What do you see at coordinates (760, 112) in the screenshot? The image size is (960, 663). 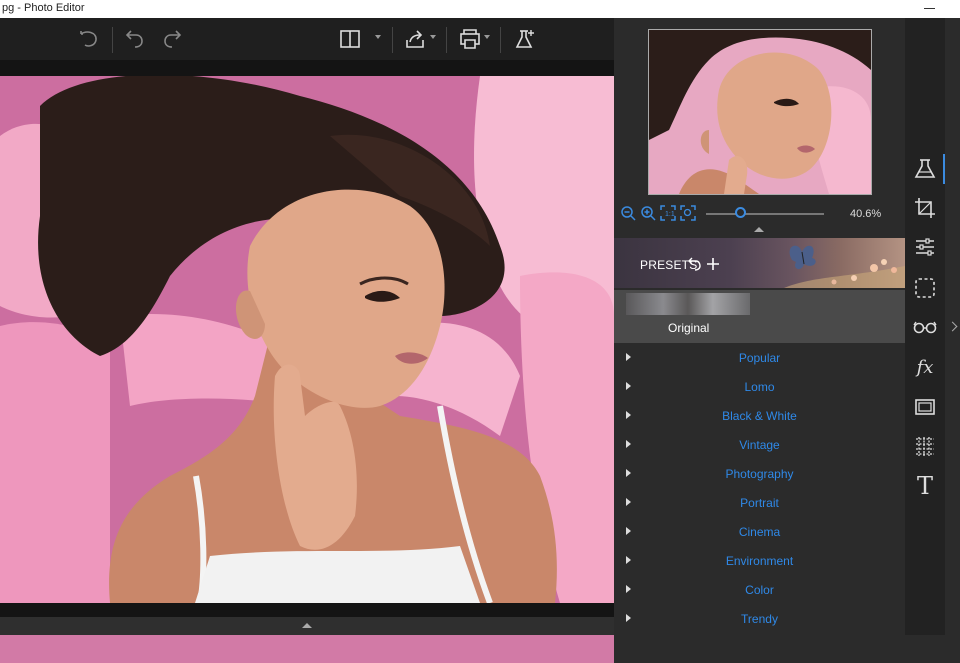 I see `navigator-thumbnail` at bounding box center [760, 112].